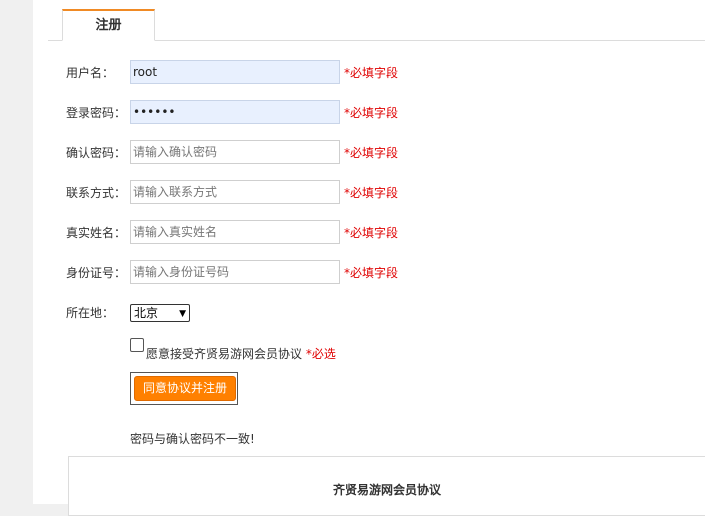 The image size is (705, 516). I want to click on confirm-password-input, so click(235, 152).